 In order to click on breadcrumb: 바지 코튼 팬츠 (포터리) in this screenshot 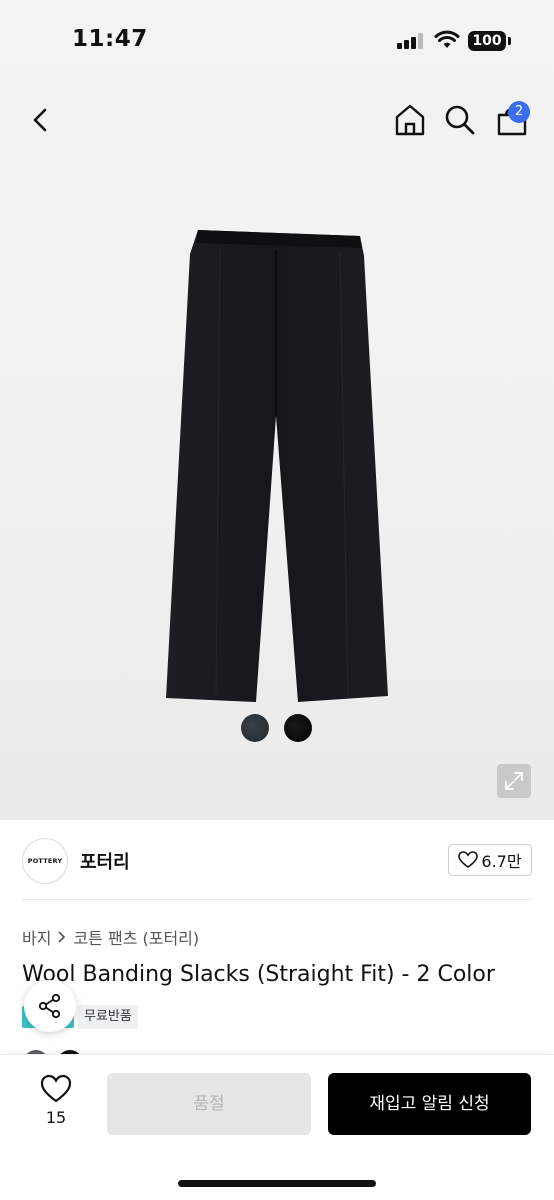, I will do `click(110, 937)`.